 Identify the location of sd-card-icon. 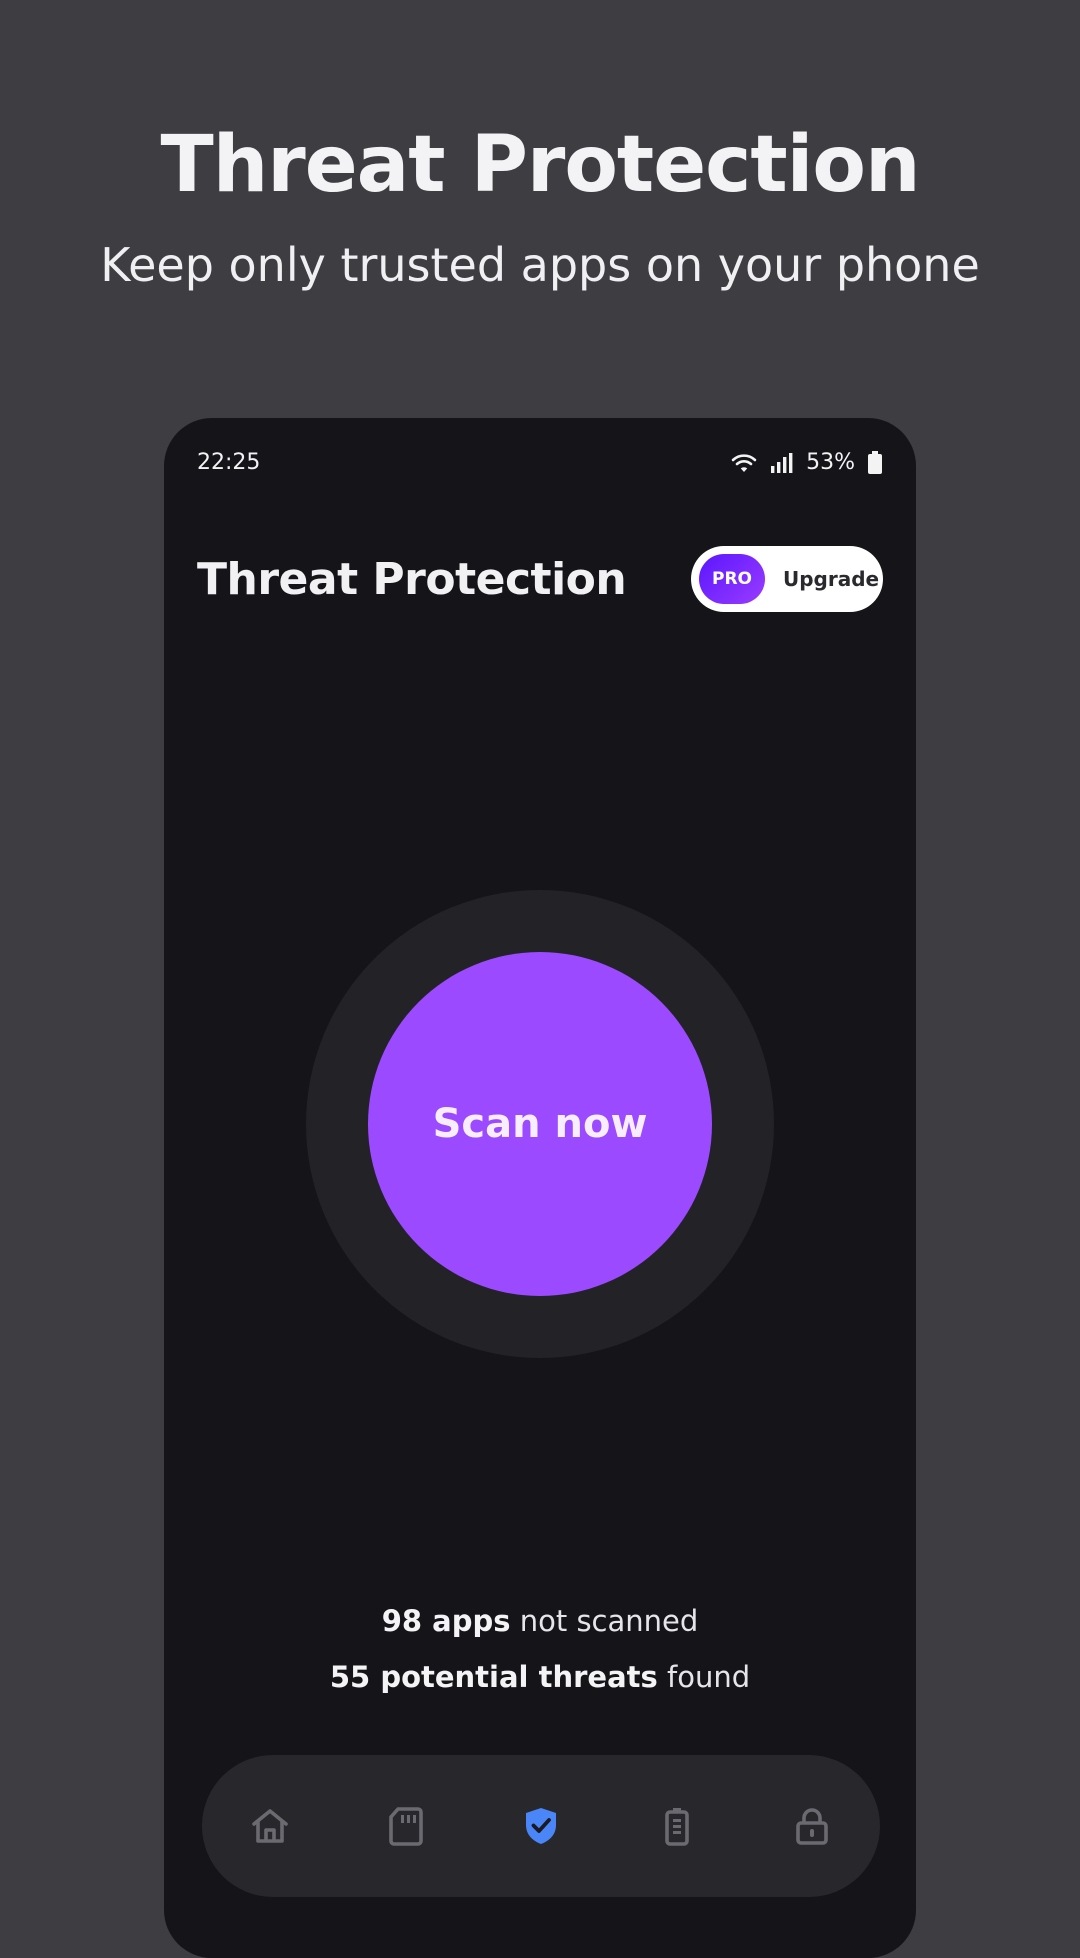
(406, 1826).